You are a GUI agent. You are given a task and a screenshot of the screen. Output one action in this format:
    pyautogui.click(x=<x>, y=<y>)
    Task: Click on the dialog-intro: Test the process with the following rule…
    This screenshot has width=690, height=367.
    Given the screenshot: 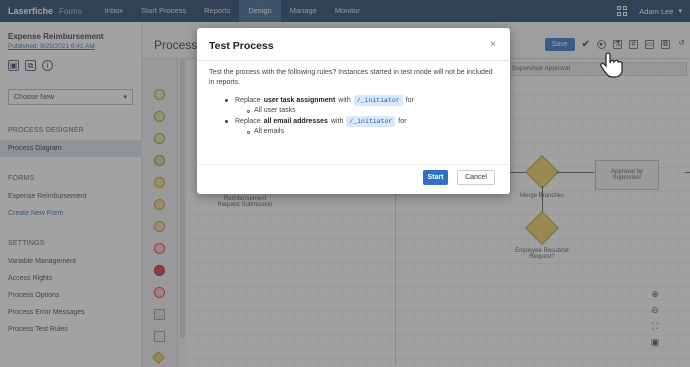 What is the action you would take?
    pyautogui.click(x=351, y=77)
    